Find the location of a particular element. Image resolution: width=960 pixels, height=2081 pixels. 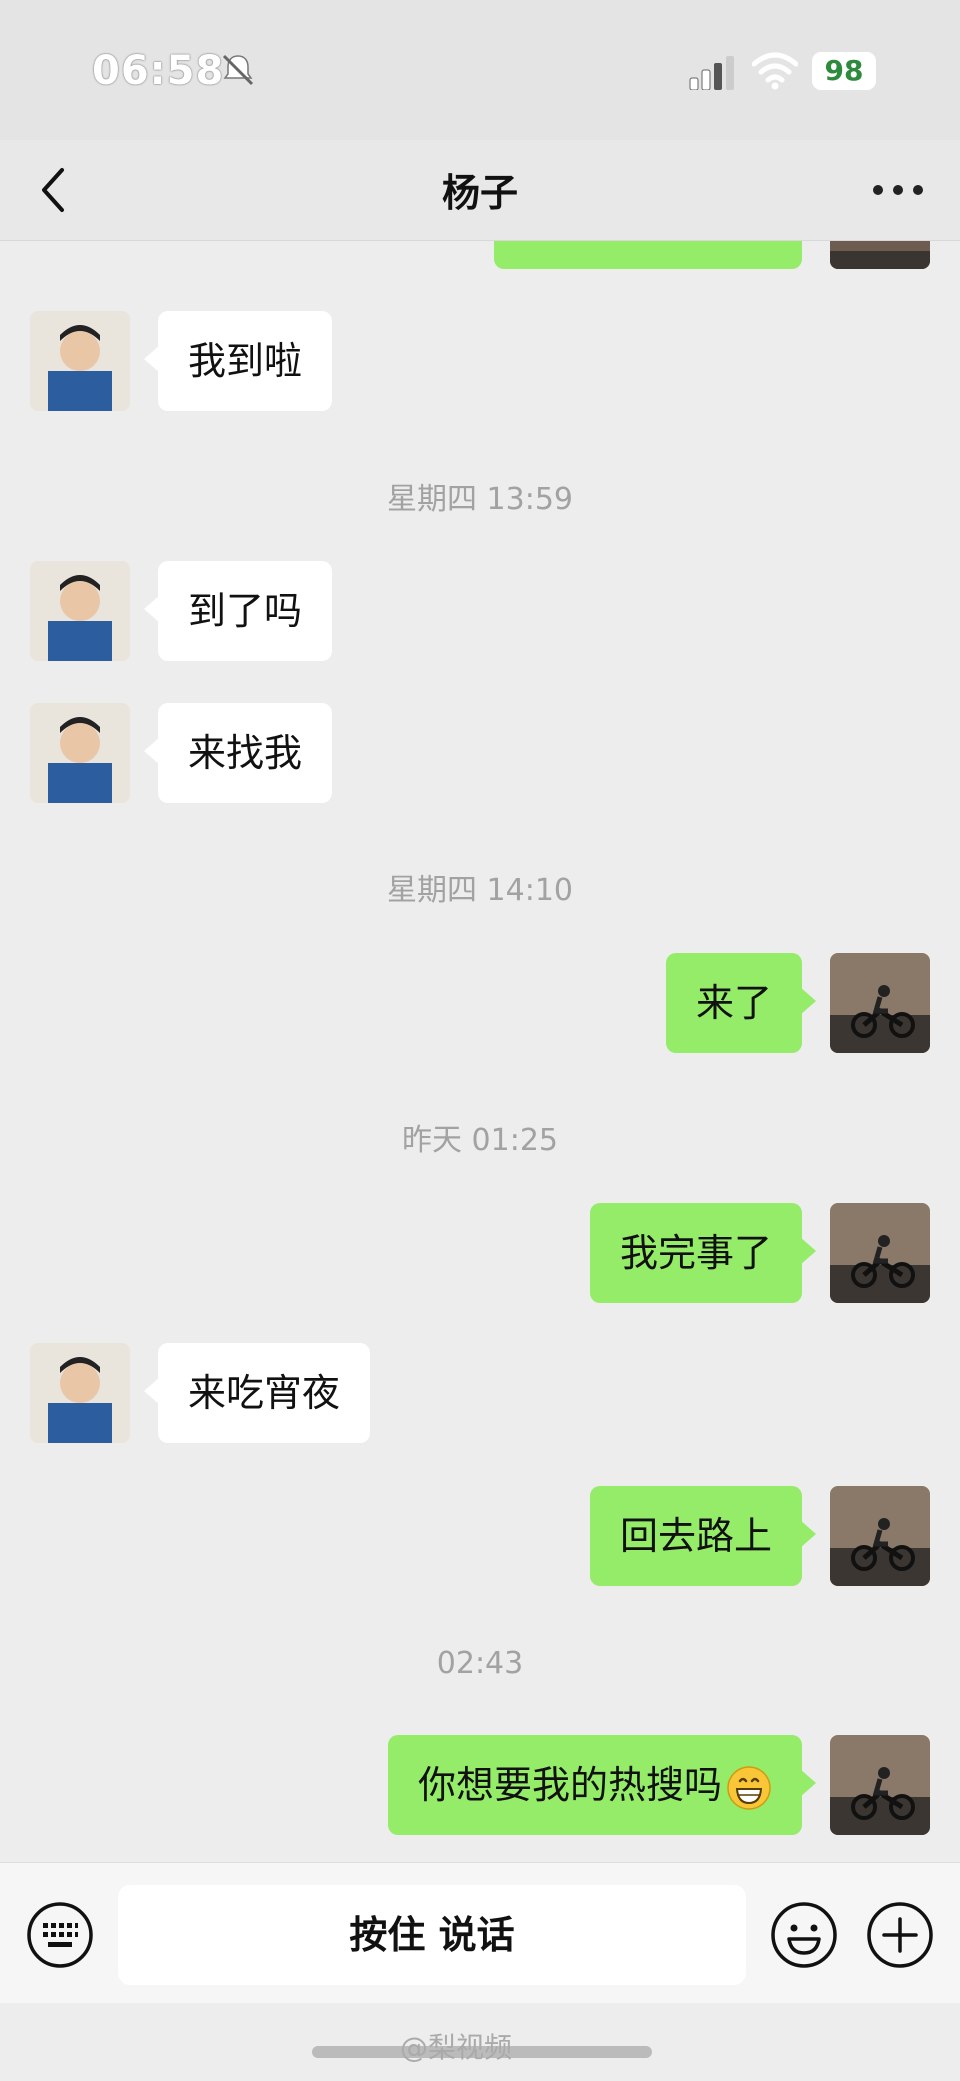

message-bubble-incoming: 我到啦 is located at coordinates (238, 361).